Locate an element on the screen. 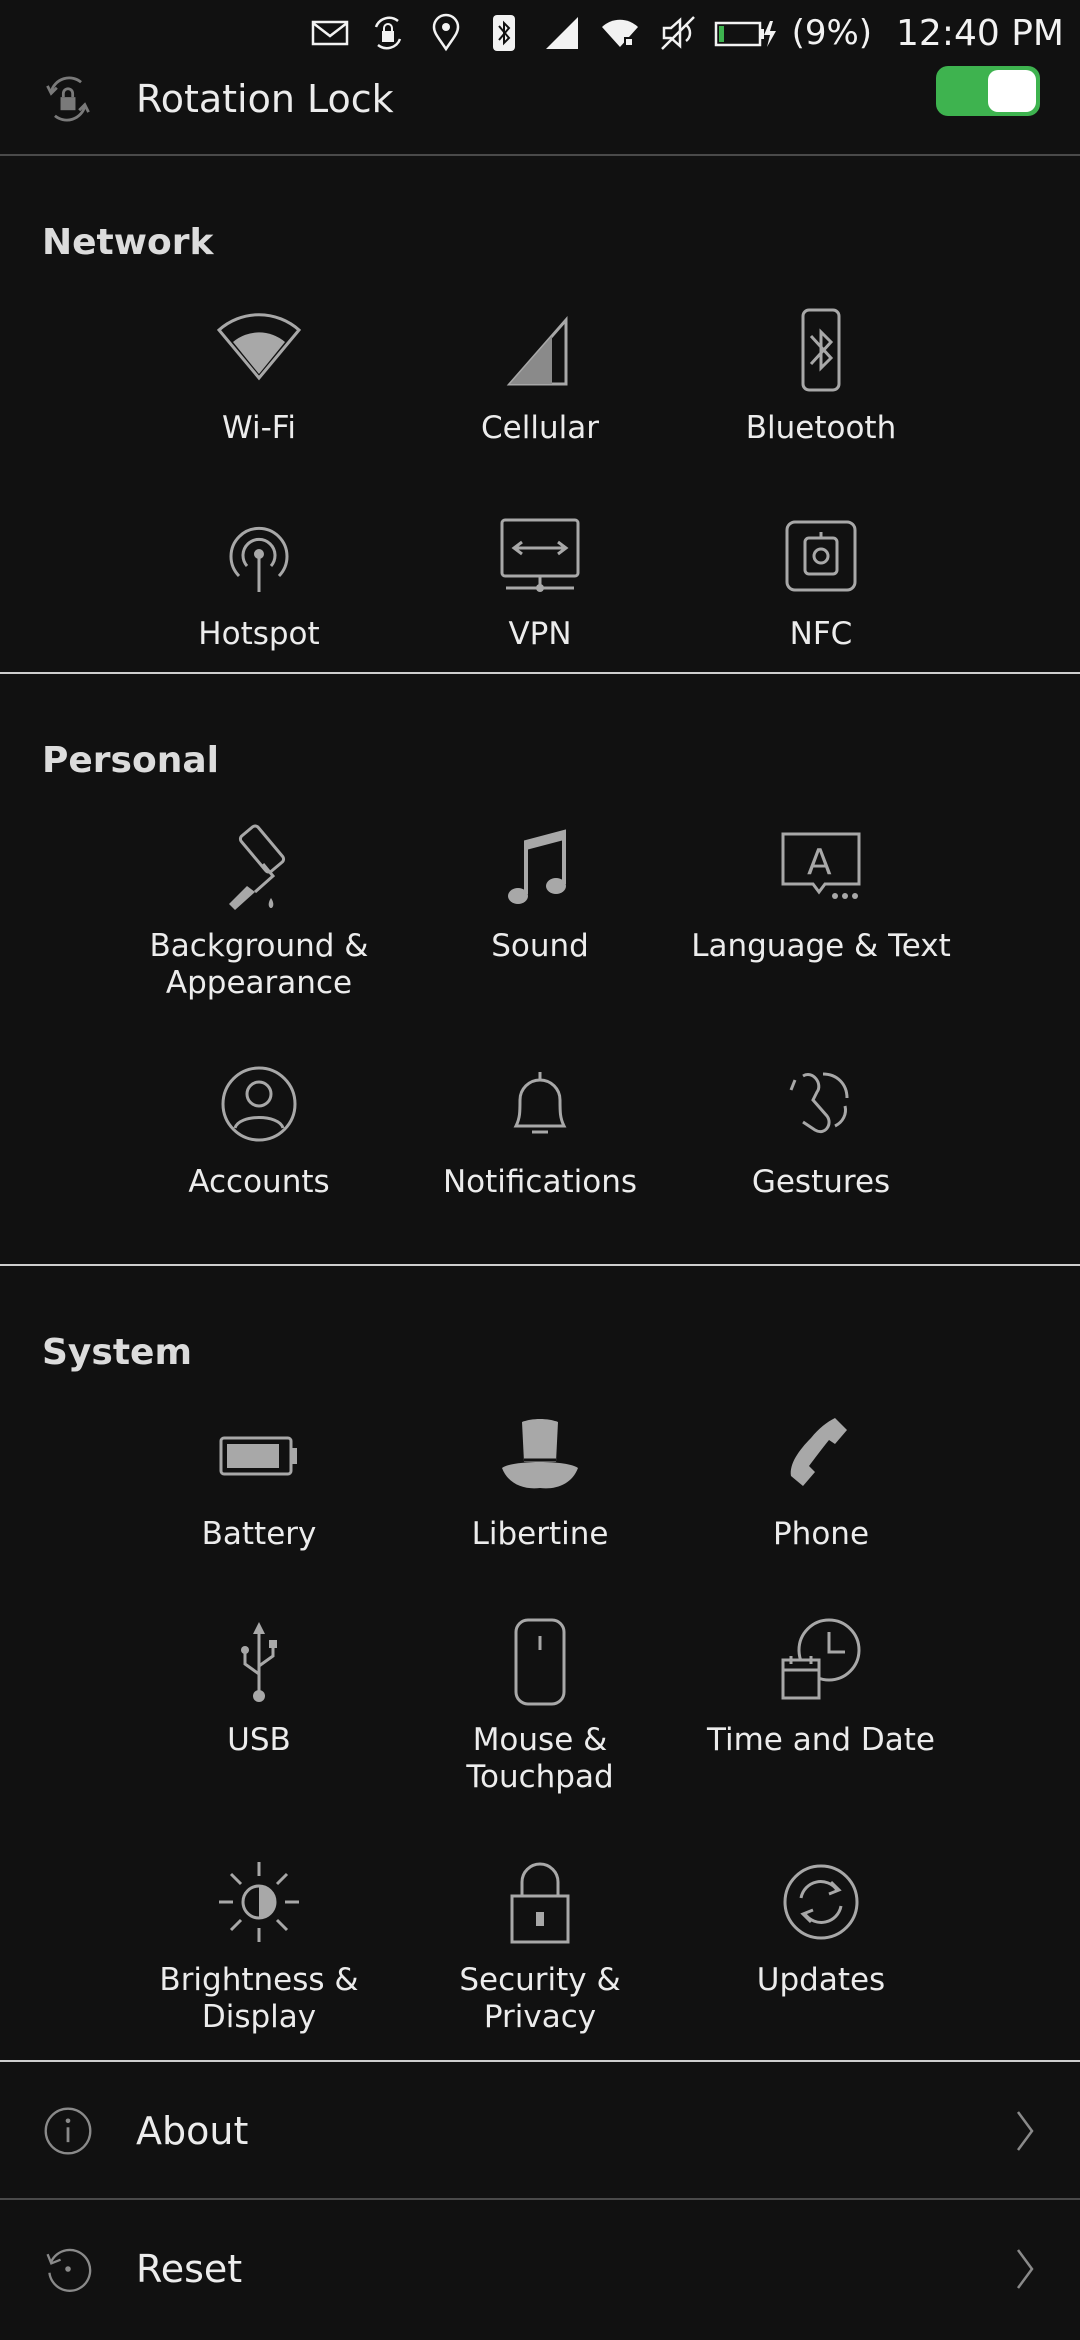 Image resolution: width=1080 pixels, height=2340 pixels. tile-label: Brightness & Display is located at coordinates (259, 1998).